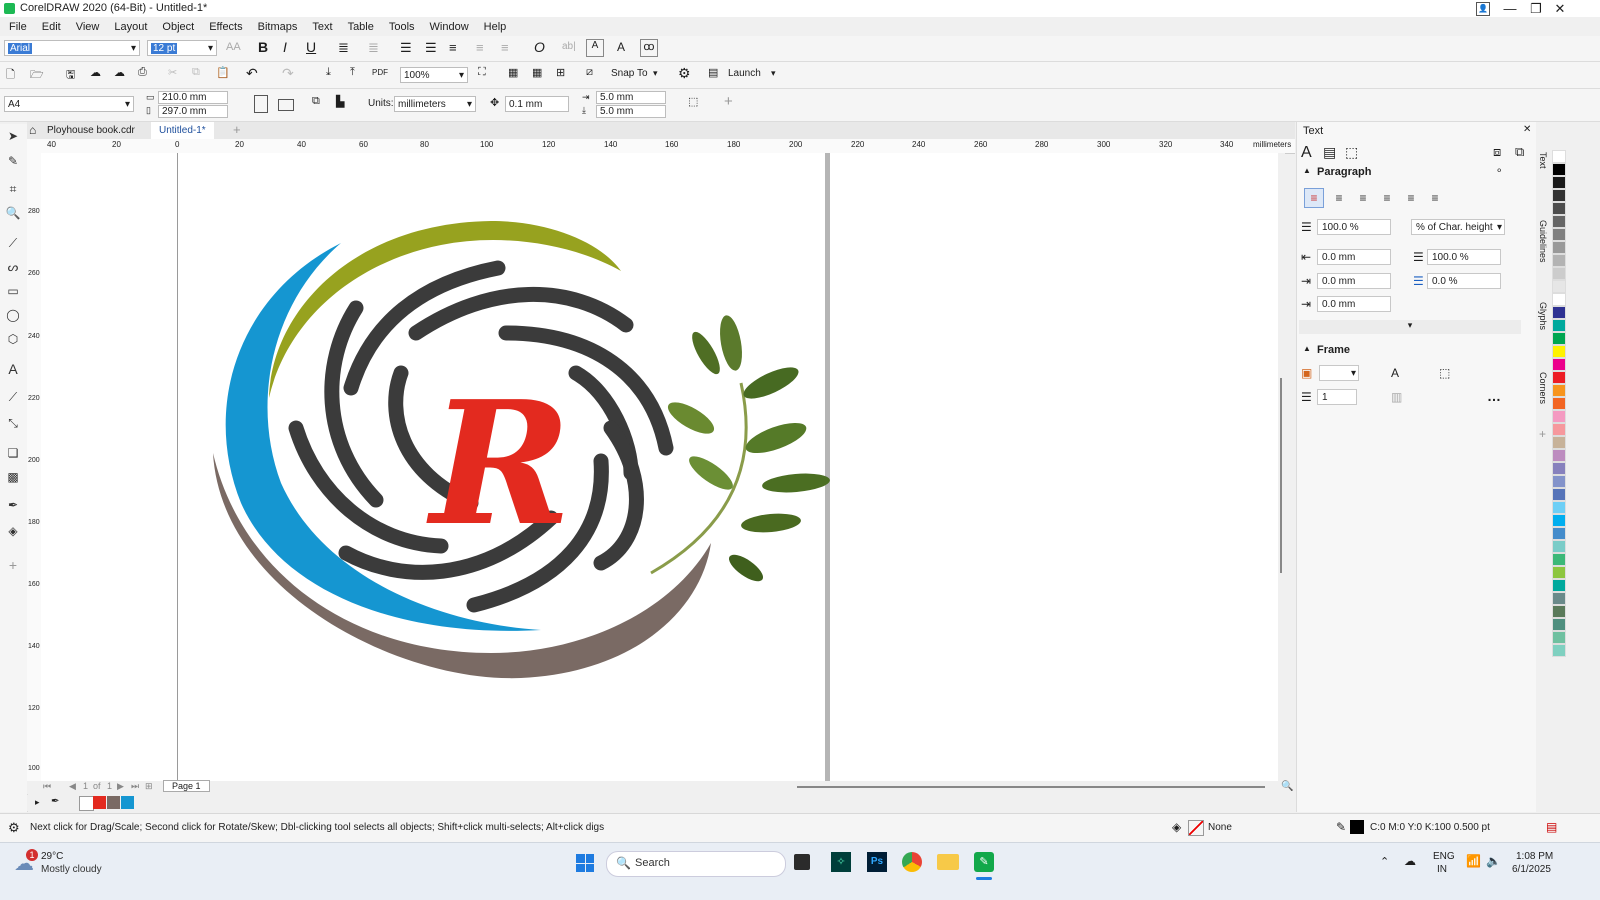  Describe the element at coordinates (1483, 9) in the screenshot. I see `account-icon: 👤` at that location.